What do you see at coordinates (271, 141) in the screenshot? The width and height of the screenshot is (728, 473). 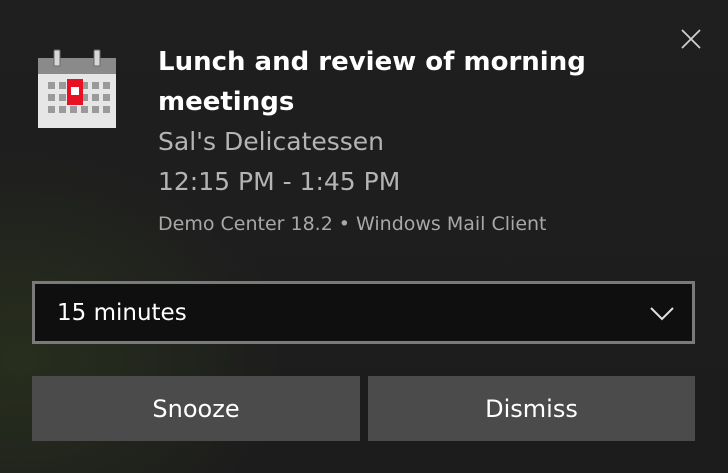 I see `notification-location: Sal's Delicatessen` at bounding box center [271, 141].